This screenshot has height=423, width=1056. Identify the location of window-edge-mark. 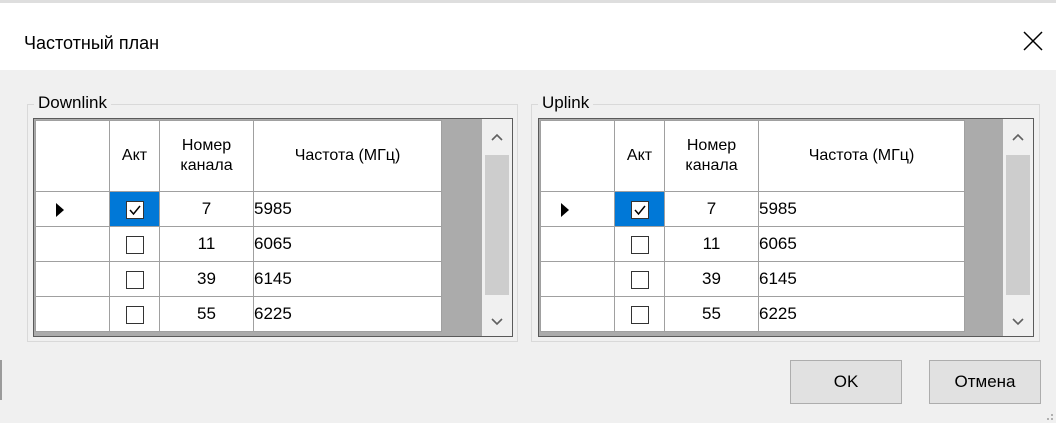
(1, 380).